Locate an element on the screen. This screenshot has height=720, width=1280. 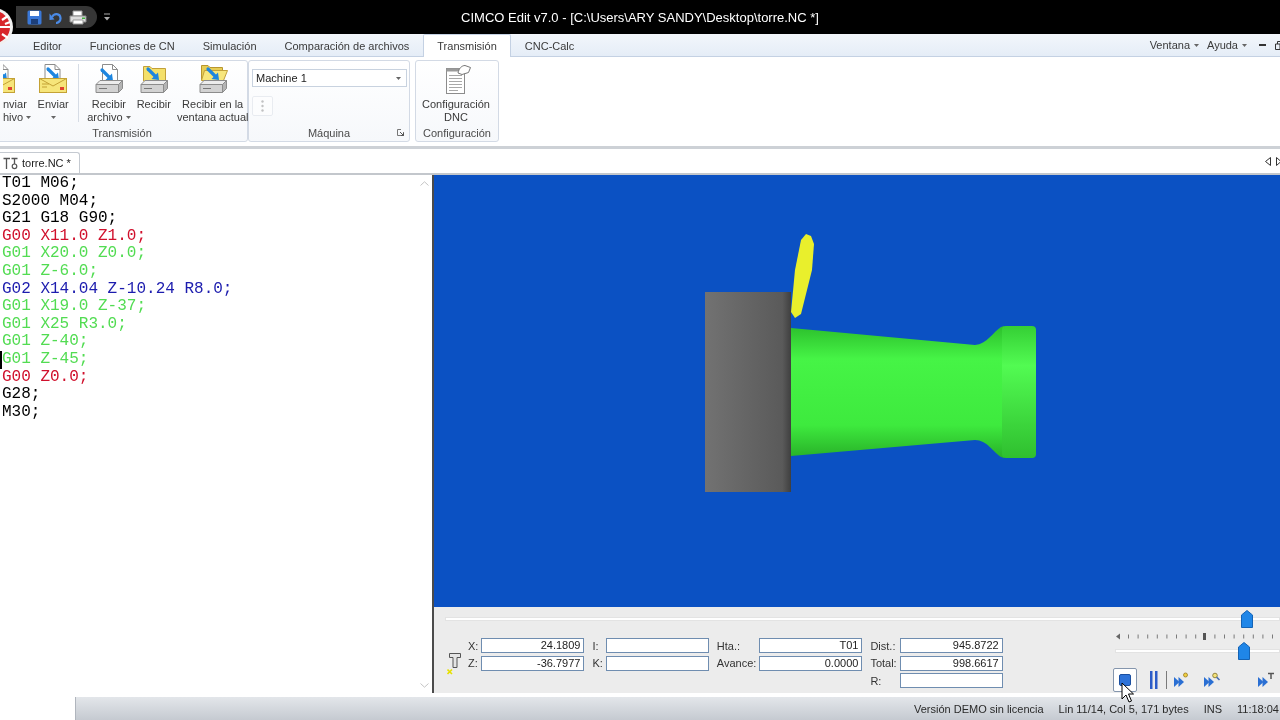
undo-icon is located at coordinates (55, 17).